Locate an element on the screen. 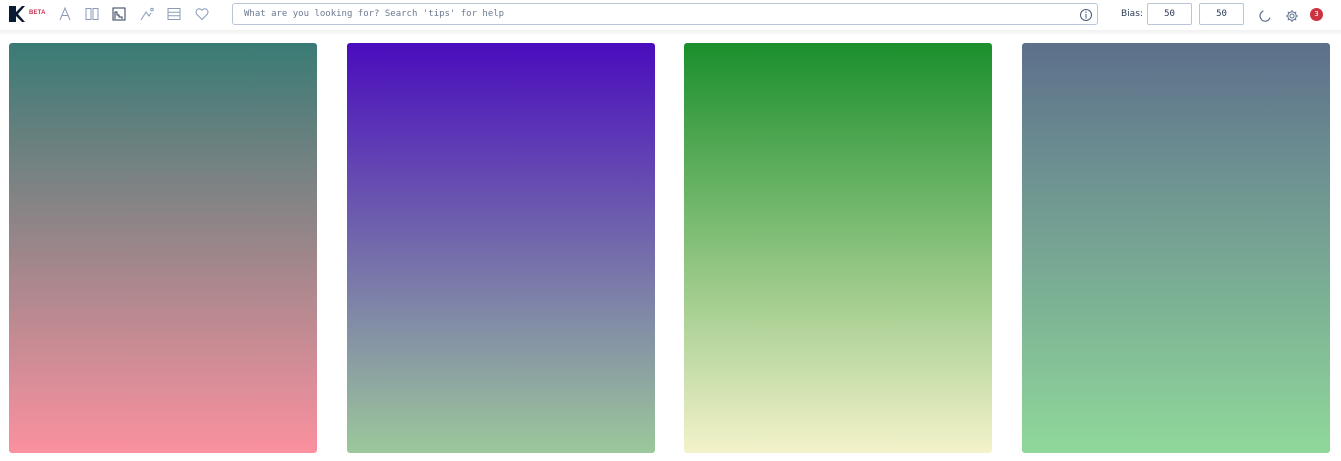  moon-icon is located at coordinates (1265, 15).